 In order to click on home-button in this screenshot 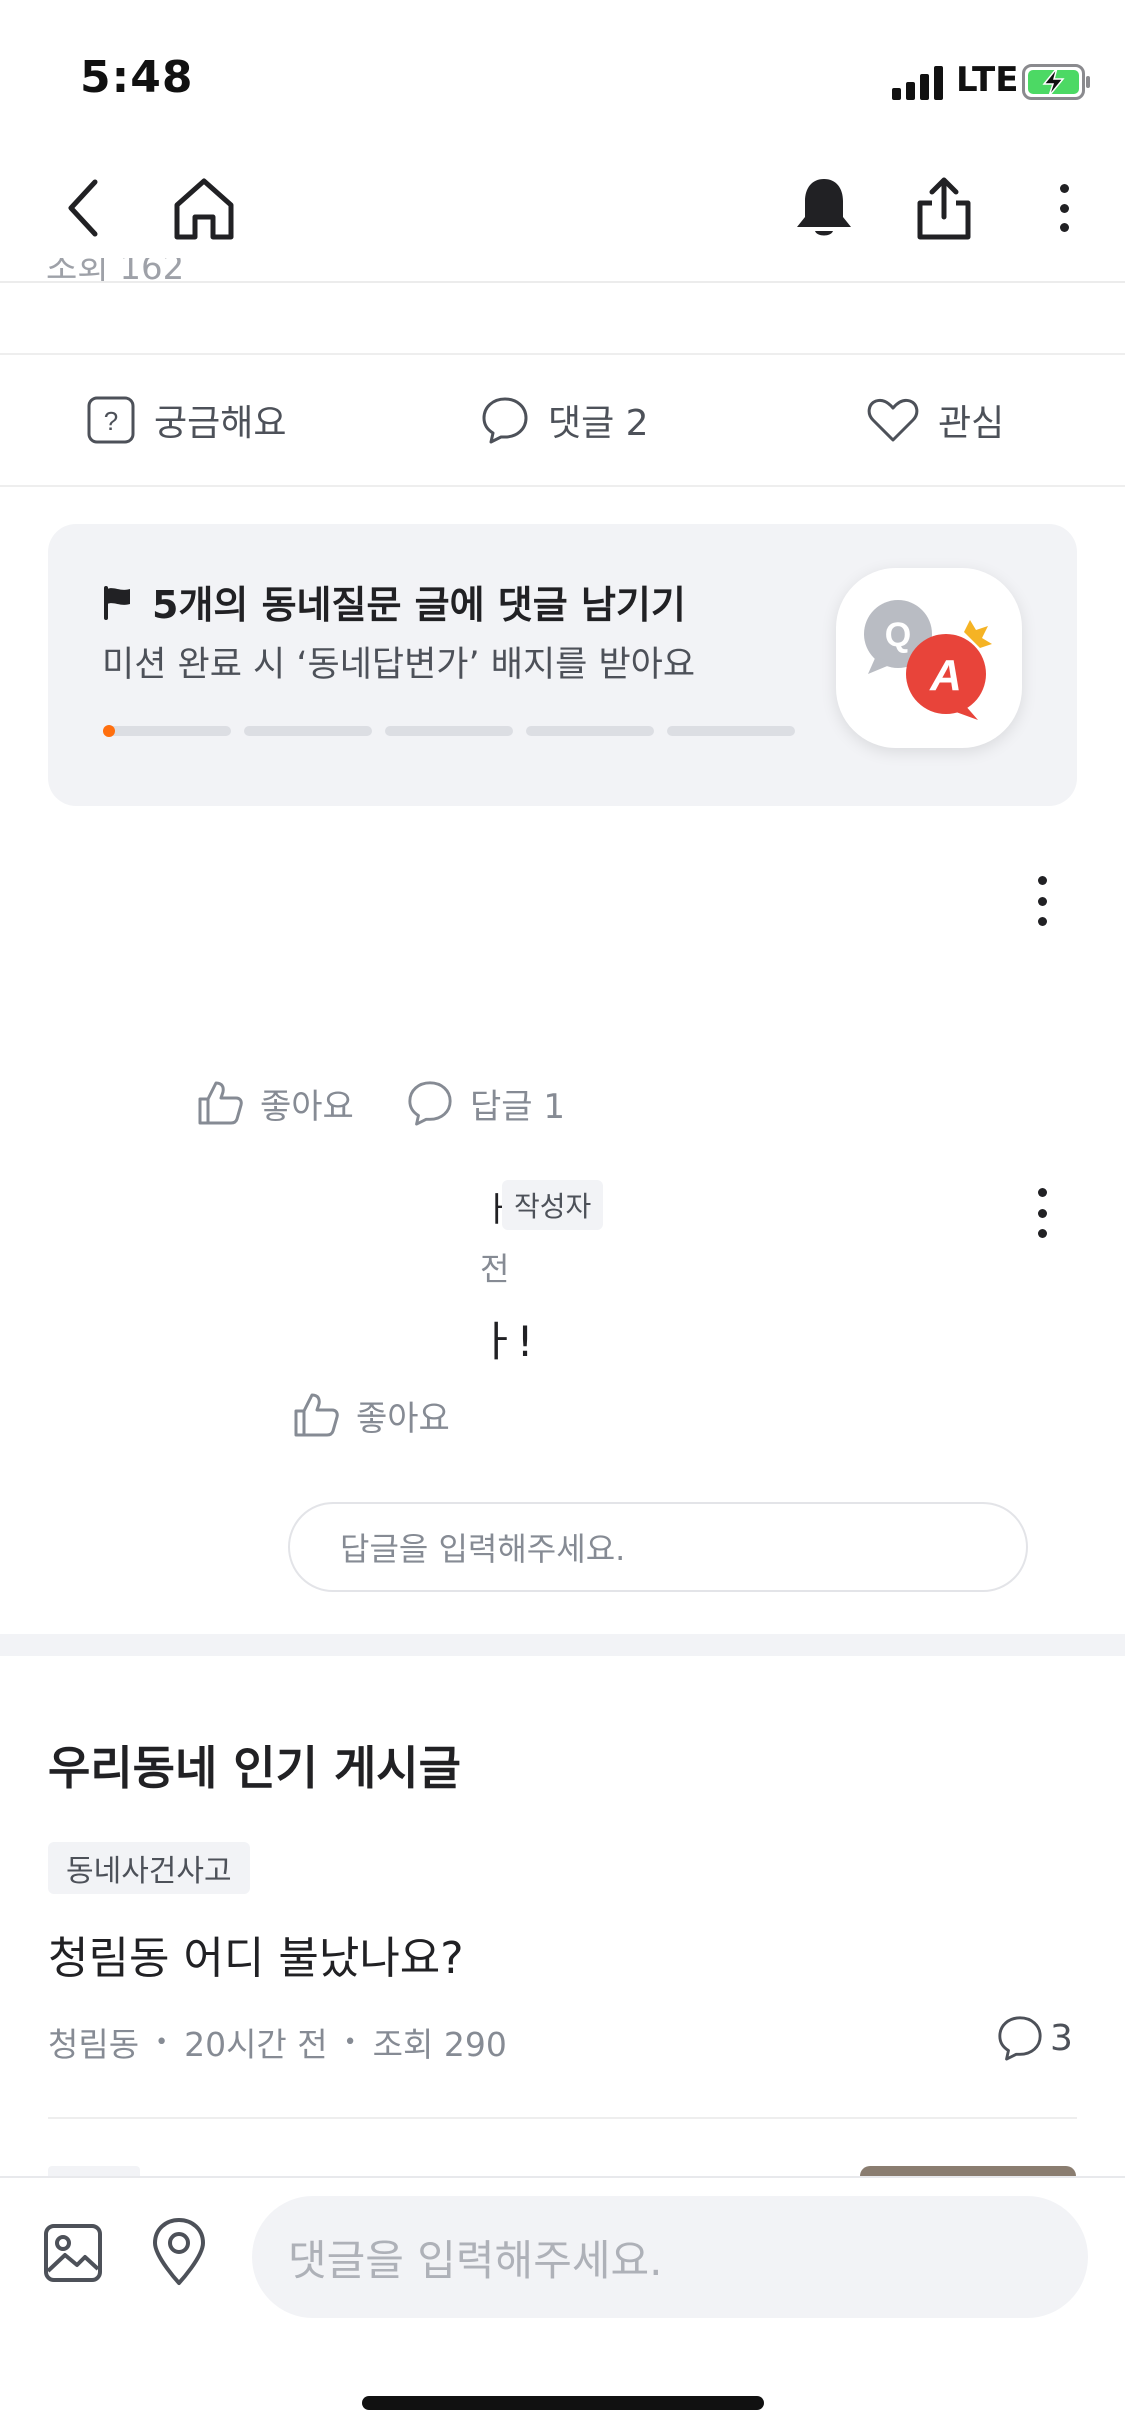, I will do `click(204, 208)`.